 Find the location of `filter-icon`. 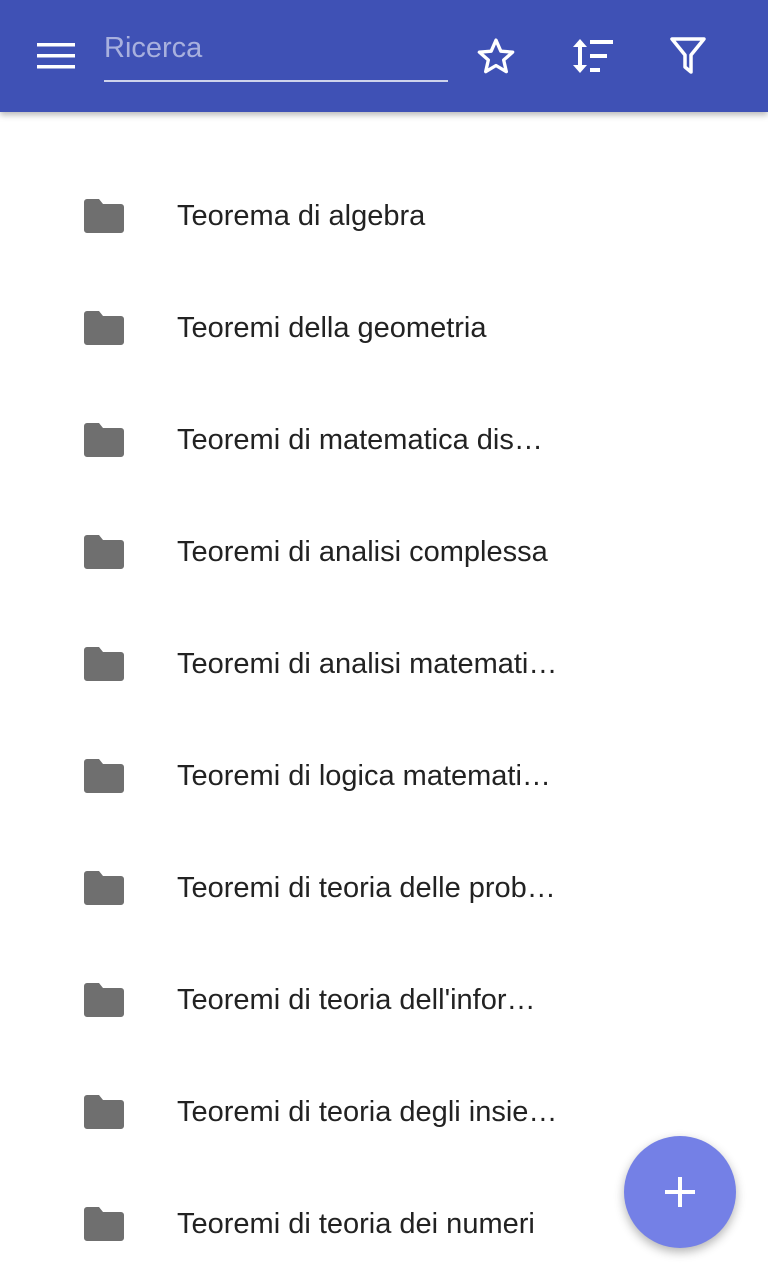

filter-icon is located at coordinates (688, 55).